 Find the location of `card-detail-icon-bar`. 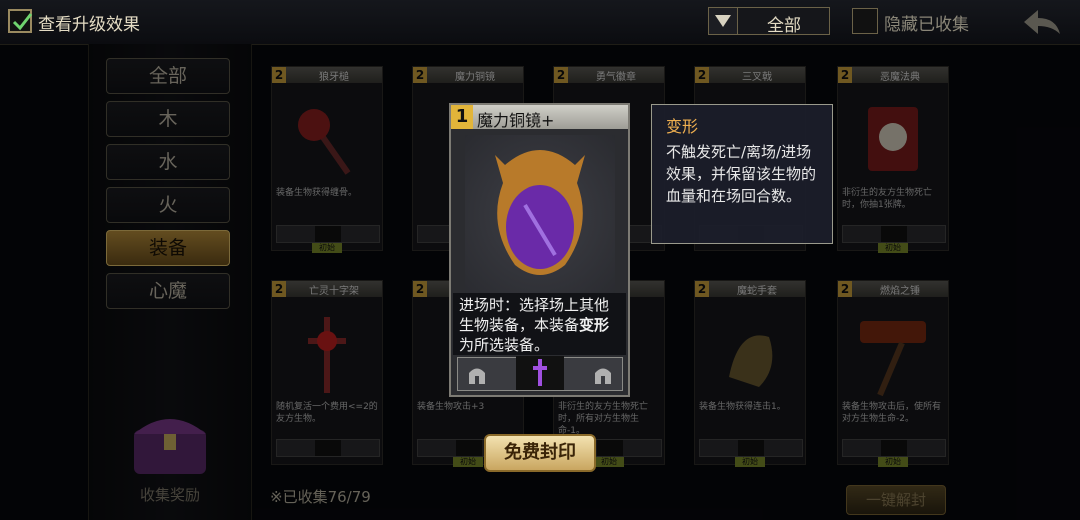

card-detail-icon-bar is located at coordinates (540, 373).